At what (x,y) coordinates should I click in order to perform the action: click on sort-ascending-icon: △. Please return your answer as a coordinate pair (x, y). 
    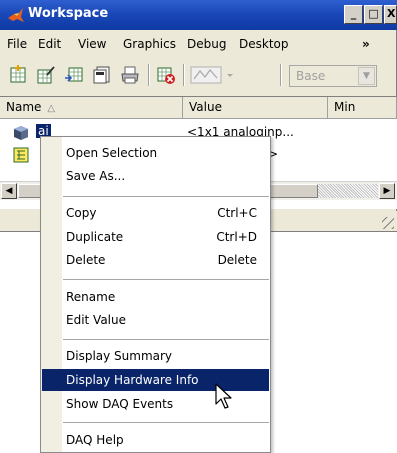
    Looking at the image, I should click on (51, 108).